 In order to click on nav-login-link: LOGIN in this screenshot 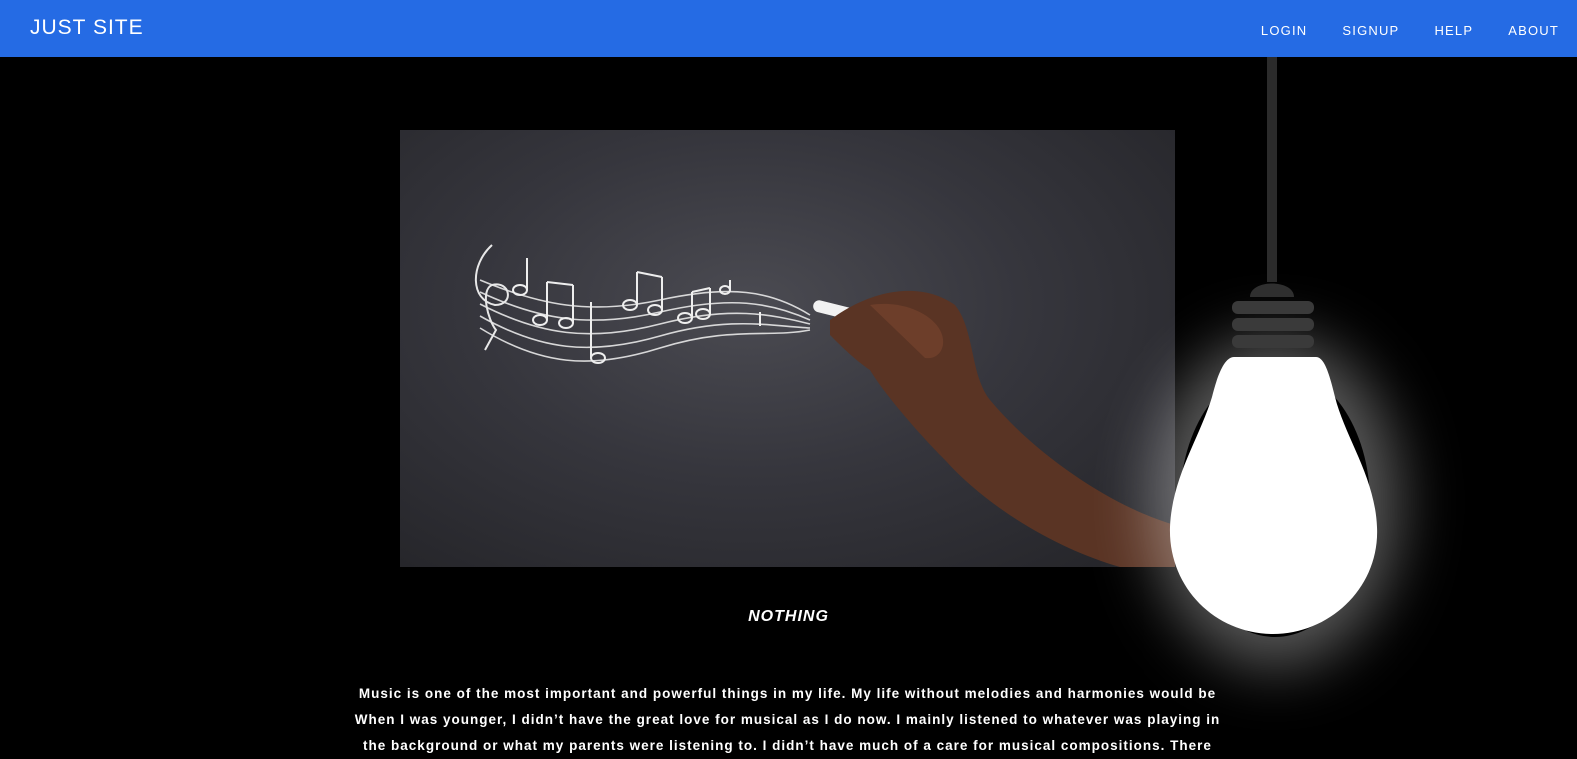, I will do `click(1284, 30)`.